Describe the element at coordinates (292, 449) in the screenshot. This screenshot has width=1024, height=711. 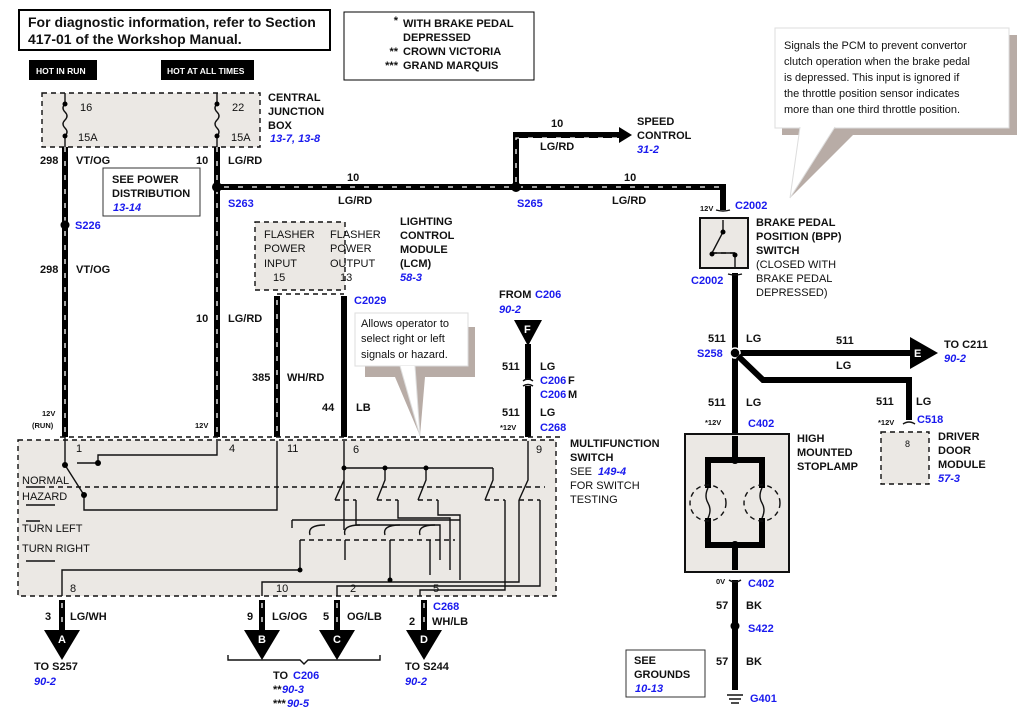
I see `pin-number: 11` at that location.